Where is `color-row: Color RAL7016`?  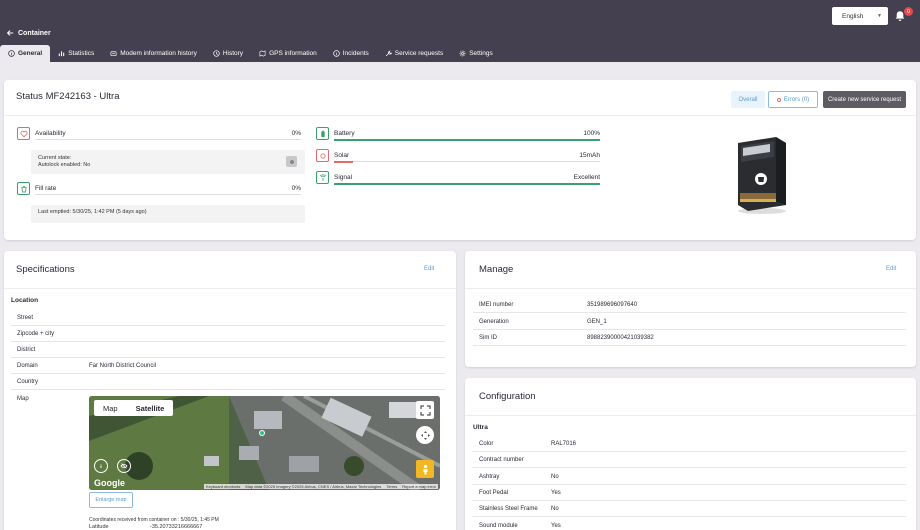 color-row: Color RAL7016 is located at coordinates (689, 444).